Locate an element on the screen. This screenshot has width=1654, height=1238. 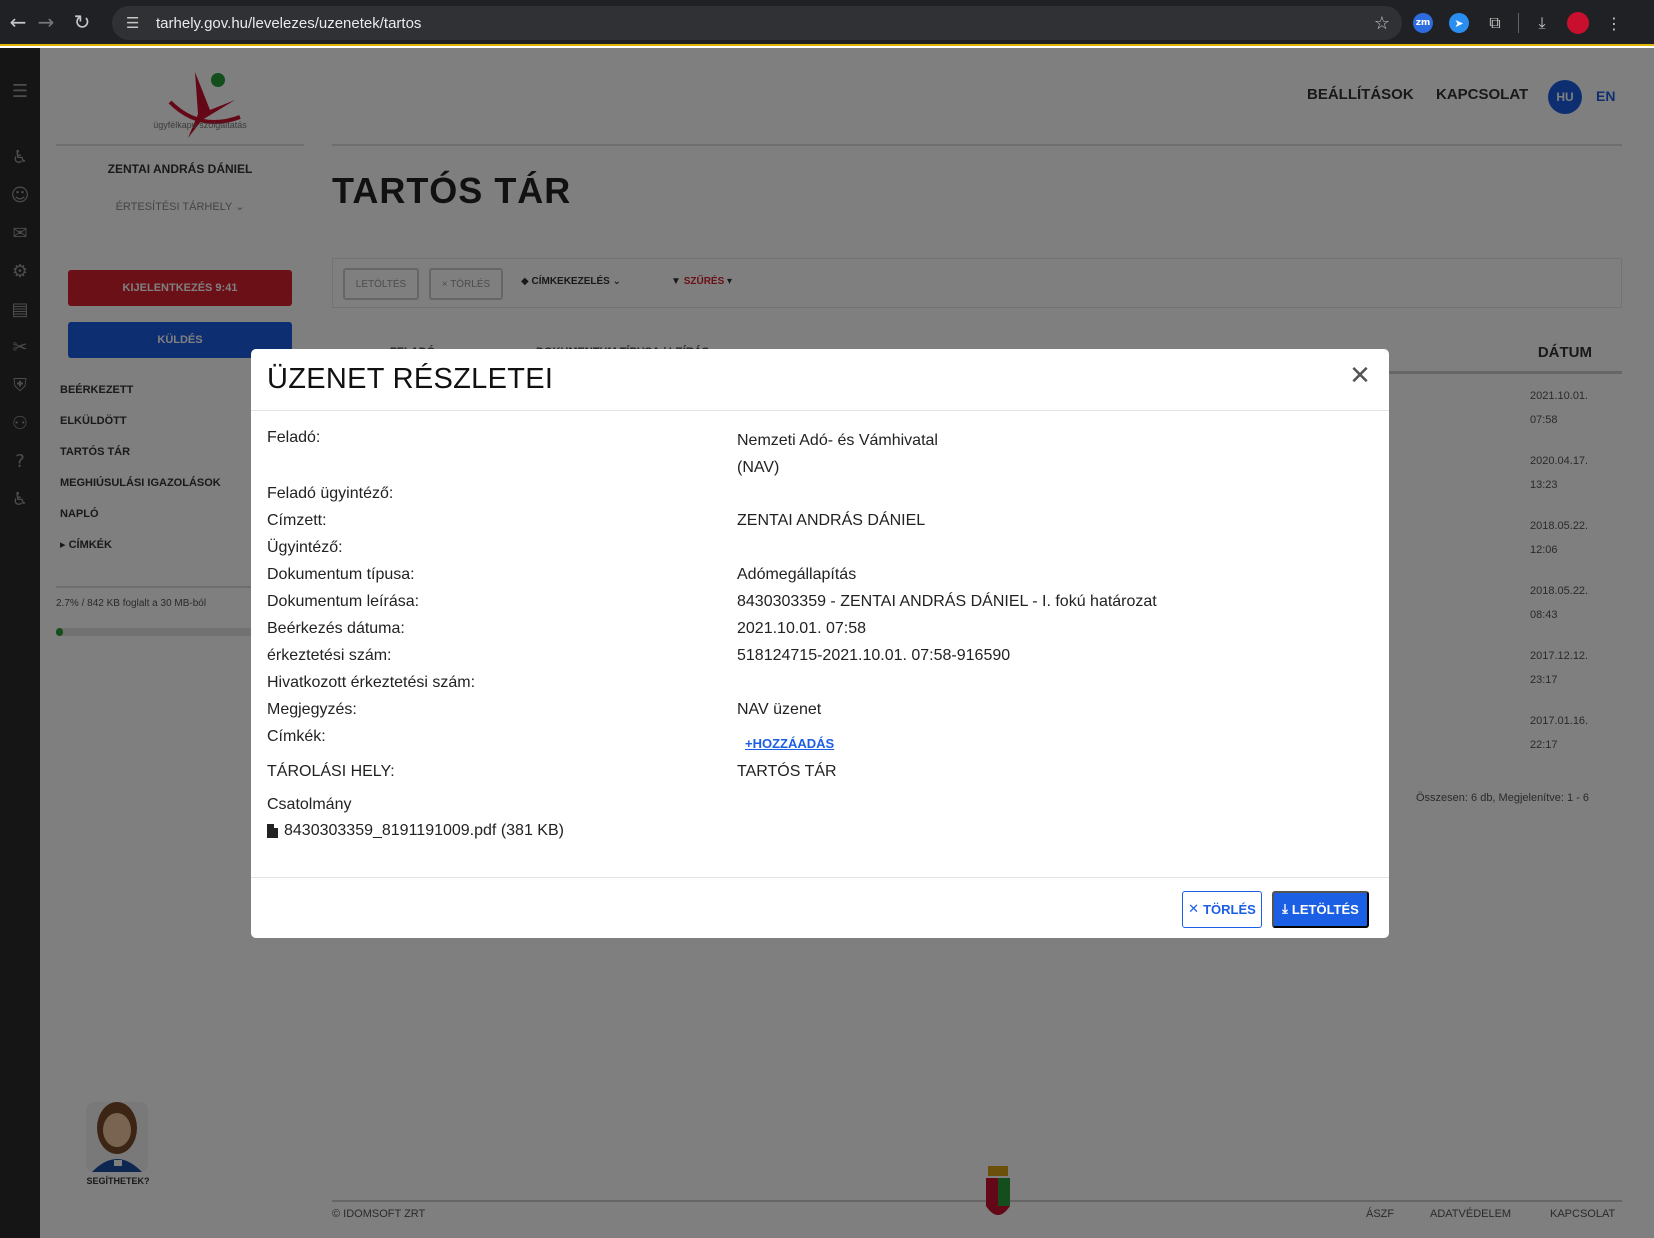
extensions-area: zm ➤ ⧉ ⤓ ⋮ is located at coordinates (1518, 23).